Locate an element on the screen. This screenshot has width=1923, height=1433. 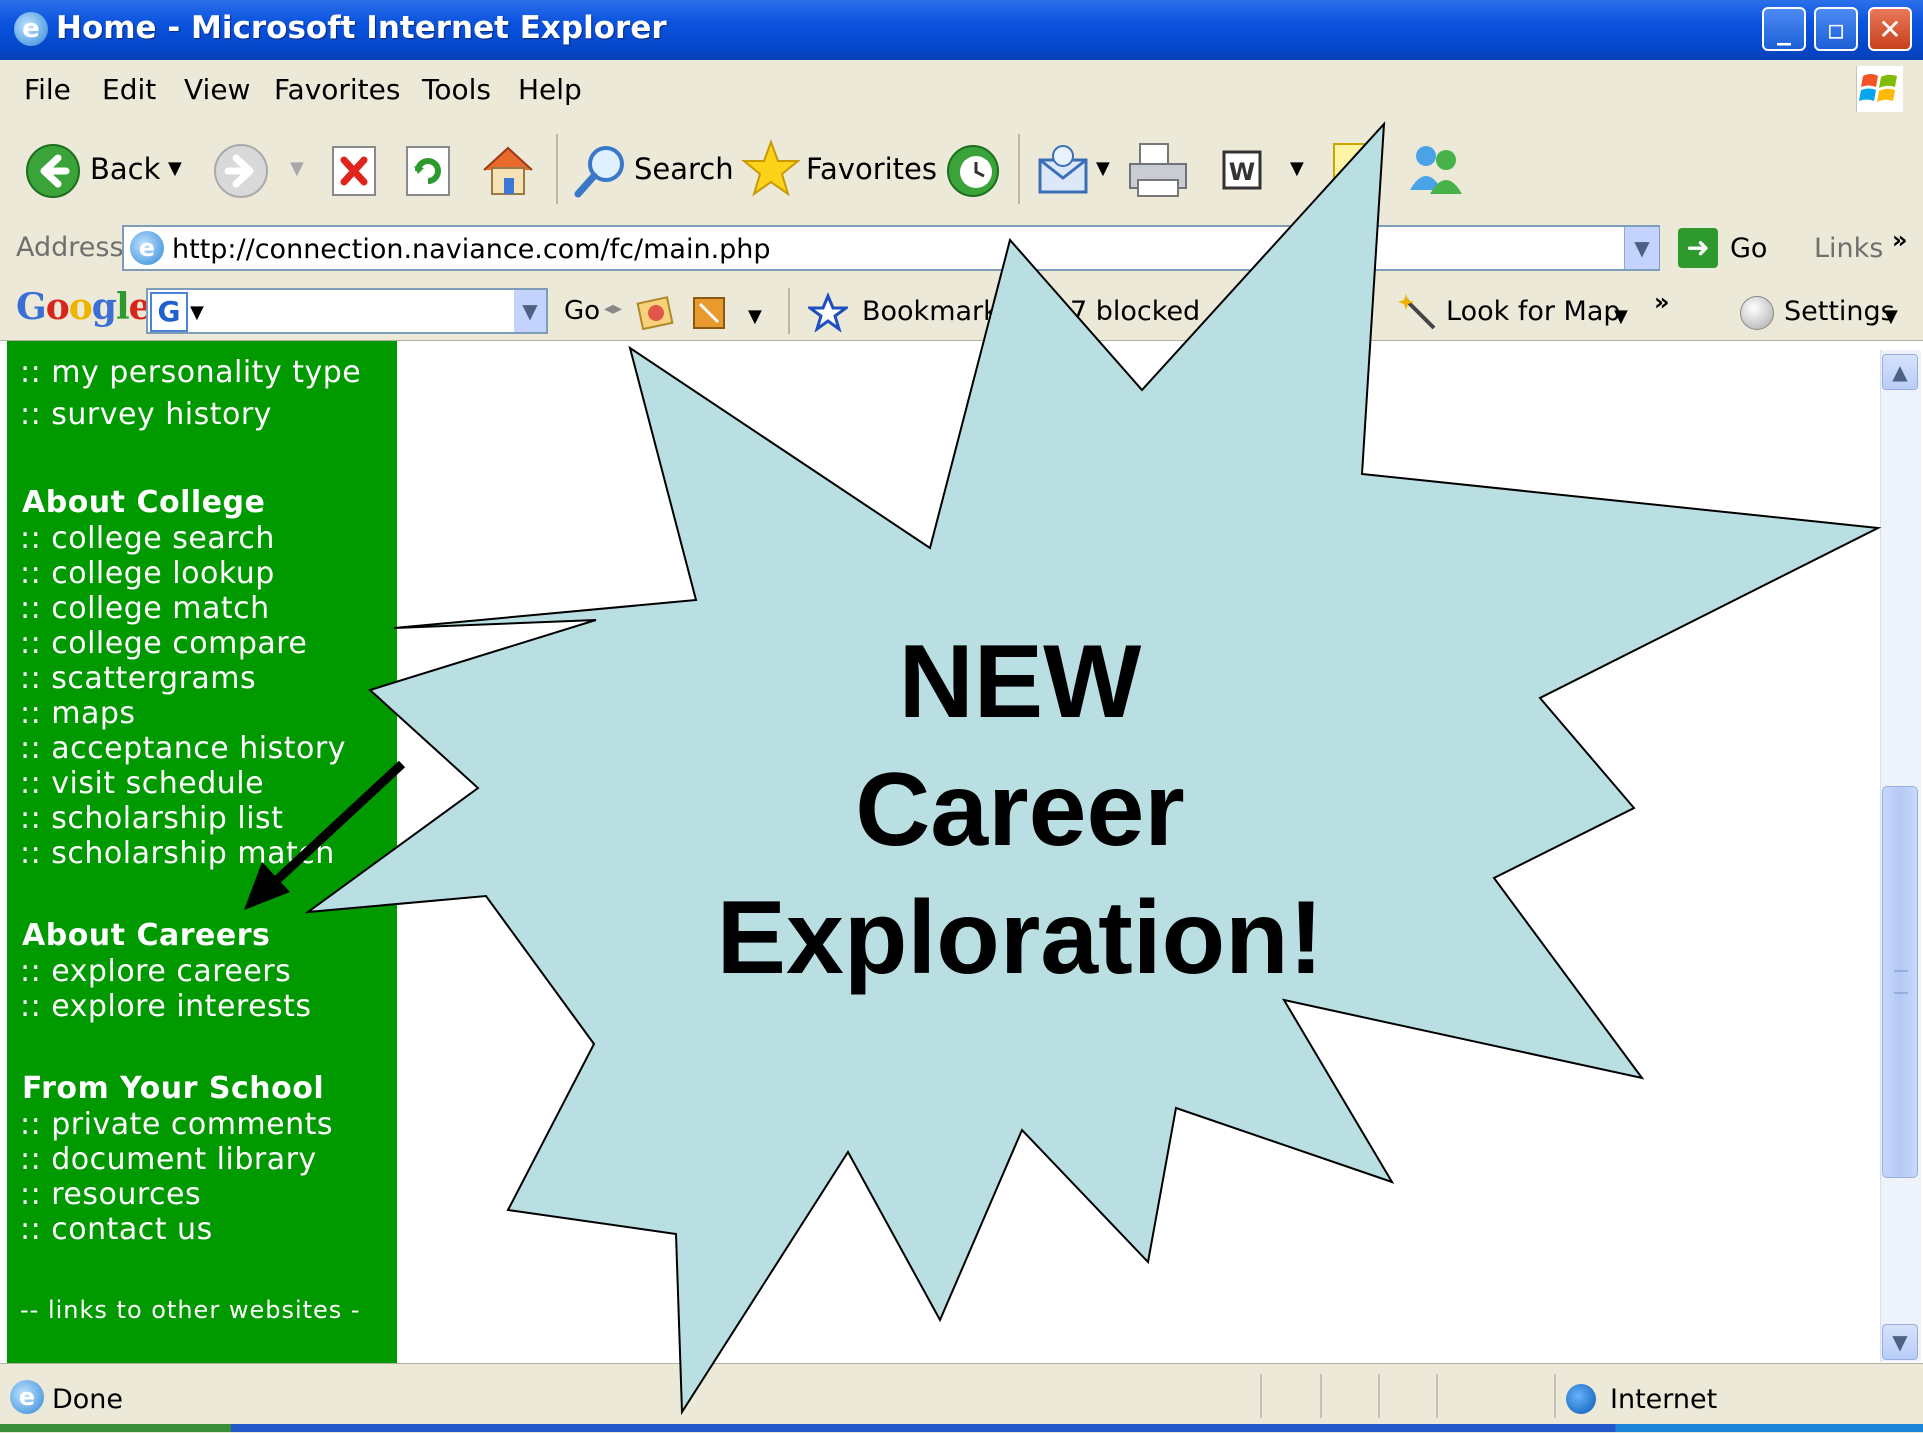
page-icon: e is located at coordinates (147, 248).